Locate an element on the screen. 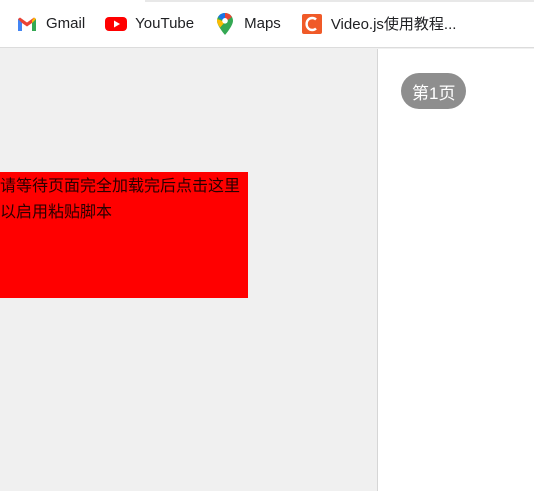 The width and height of the screenshot is (534, 491). bookmark-maps: Maps is located at coordinates (247, 24).